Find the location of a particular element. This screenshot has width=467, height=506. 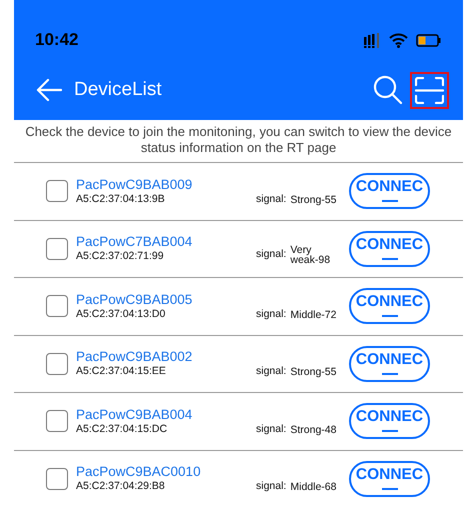

device-name: PacPowC9BAB009 is located at coordinates (135, 184).